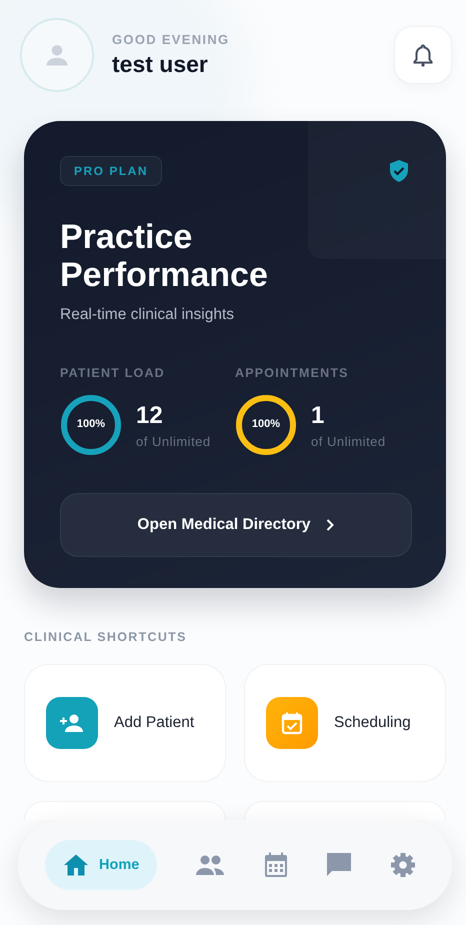 Image resolution: width=466 pixels, height=925 pixels. Describe the element at coordinates (164, 256) in the screenshot. I see `card-title: Practice Performance` at that location.